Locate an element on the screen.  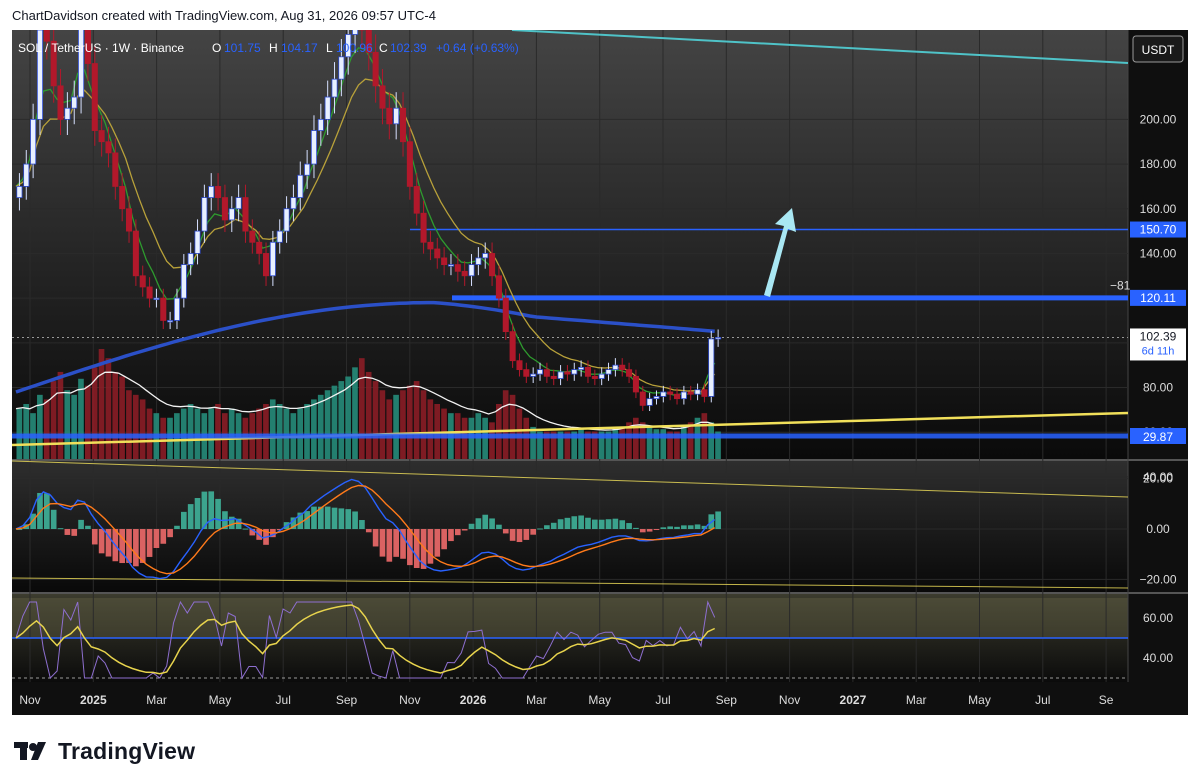
tradingview-brand: TradingView is located at coordinates (104, 751).